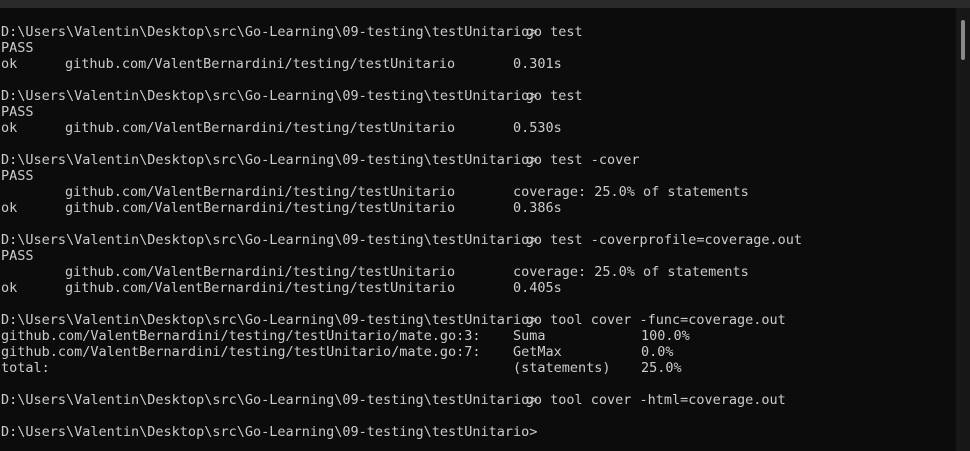 This screenshot has height=451, width=970. What do you see at coordinates (485, 4) in the screenshot?
I see `title-bar` at bounding box center [485, 4].